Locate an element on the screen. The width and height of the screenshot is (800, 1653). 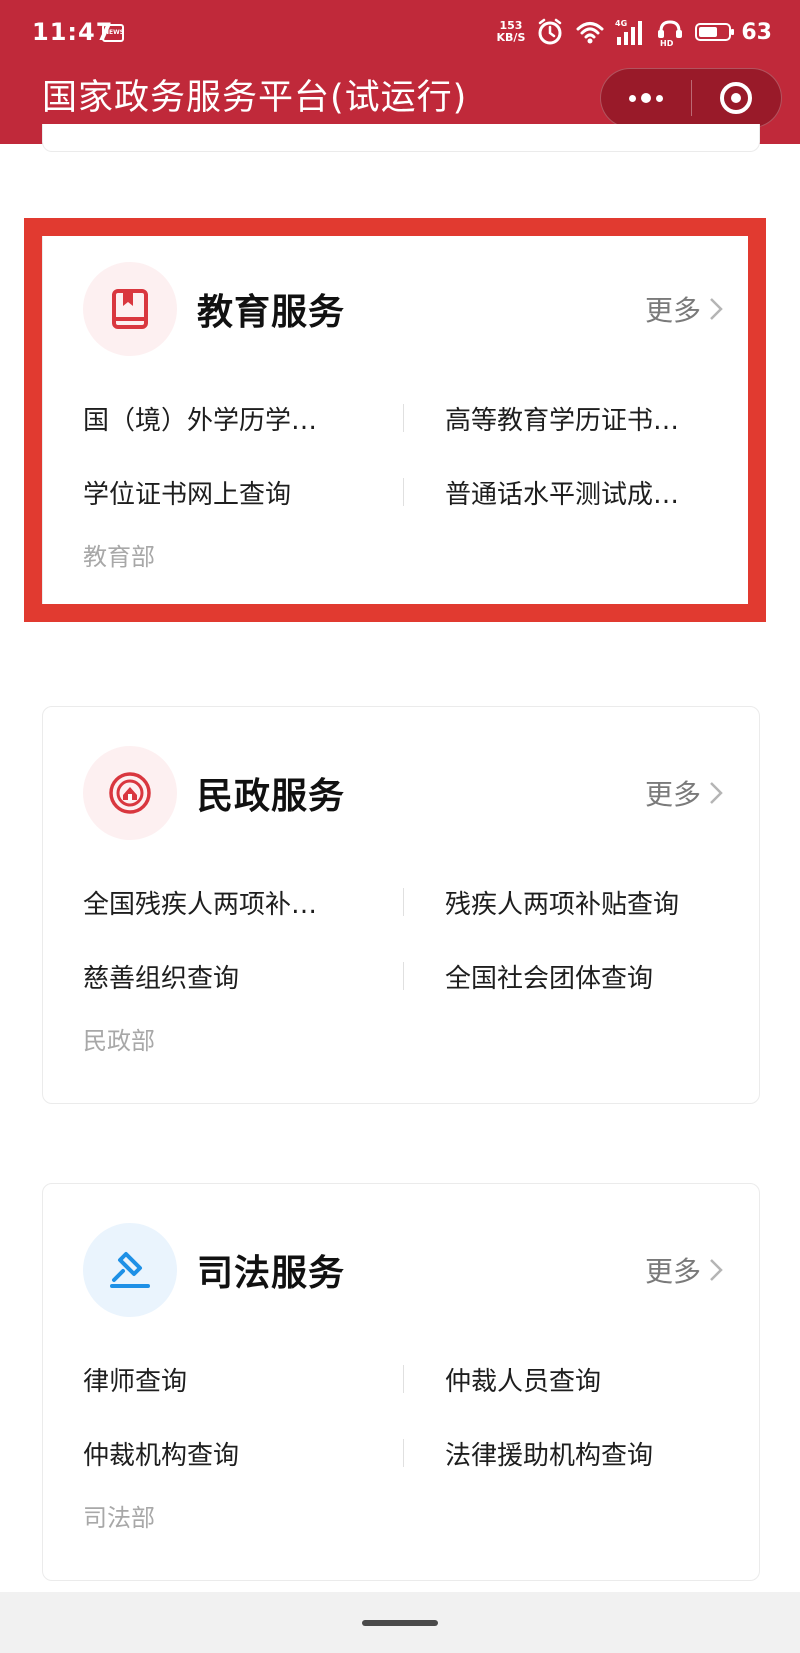
service-item: 全国社会团体查询 is located at coordinates (563, 976).